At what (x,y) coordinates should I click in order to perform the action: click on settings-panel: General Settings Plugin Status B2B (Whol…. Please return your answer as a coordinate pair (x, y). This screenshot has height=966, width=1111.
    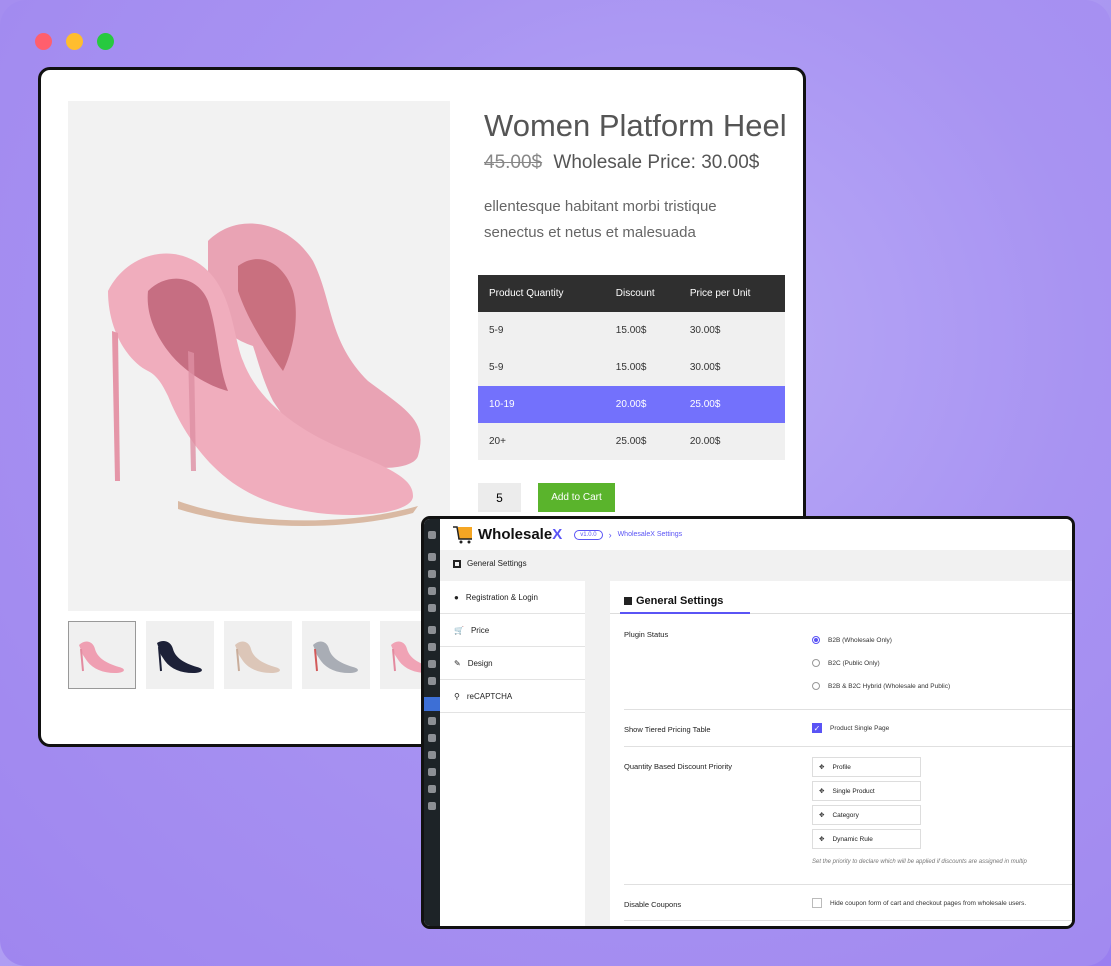
    Looking at the image, I should click on (841, 753).